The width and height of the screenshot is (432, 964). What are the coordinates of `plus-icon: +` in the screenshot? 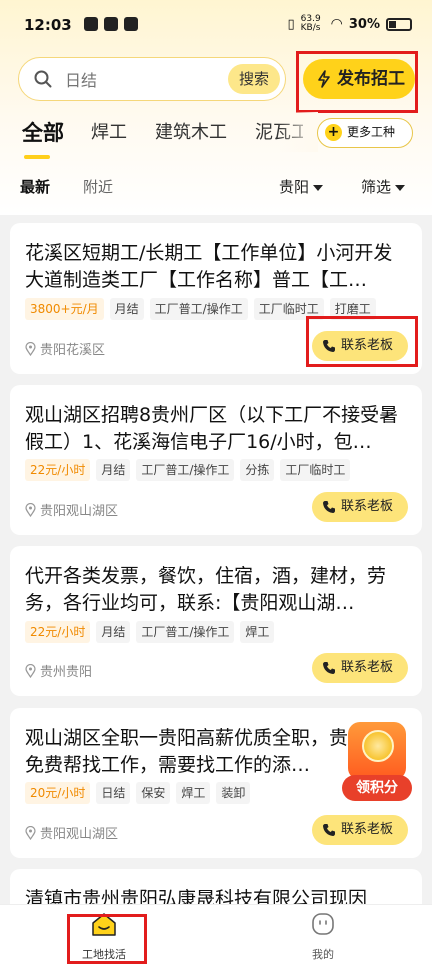 It's located at (333, 132).